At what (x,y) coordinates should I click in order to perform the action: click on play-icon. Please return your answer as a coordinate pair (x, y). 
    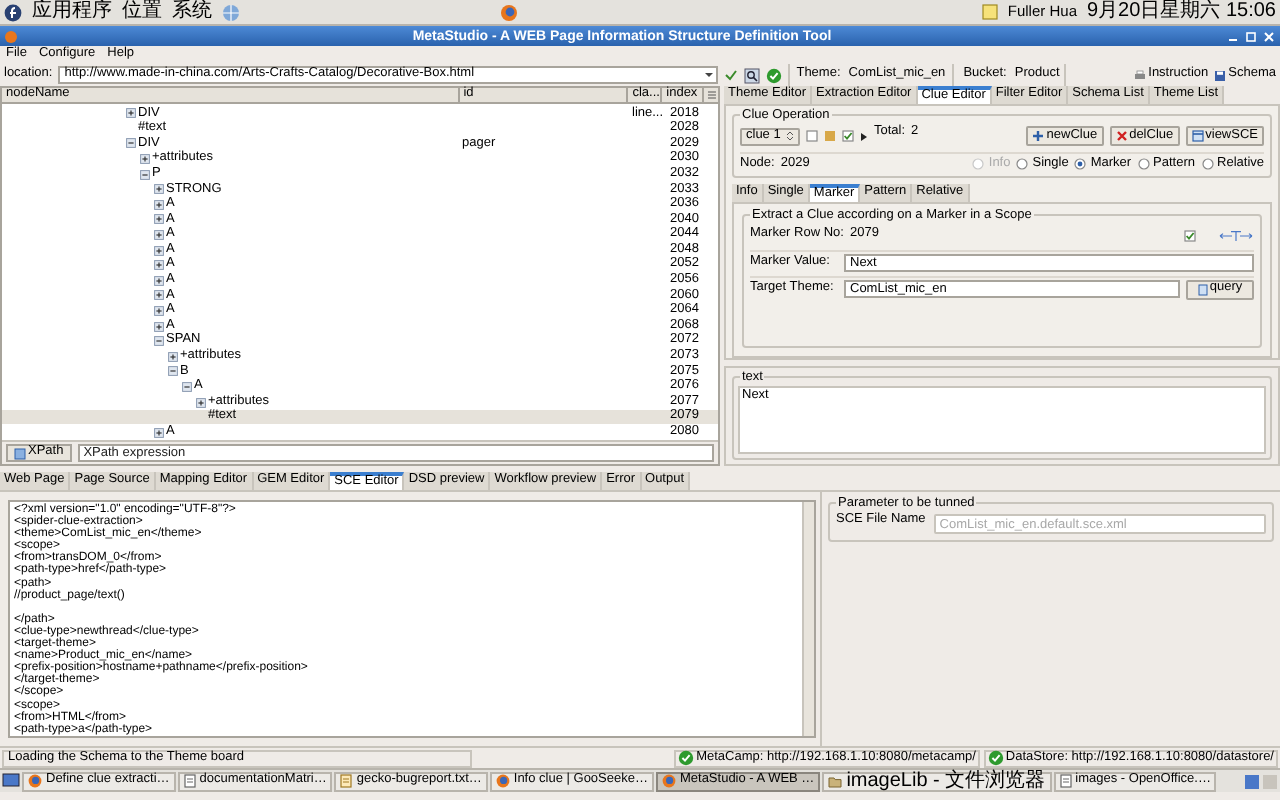
    Looking at the image, I should click on (864, 136).